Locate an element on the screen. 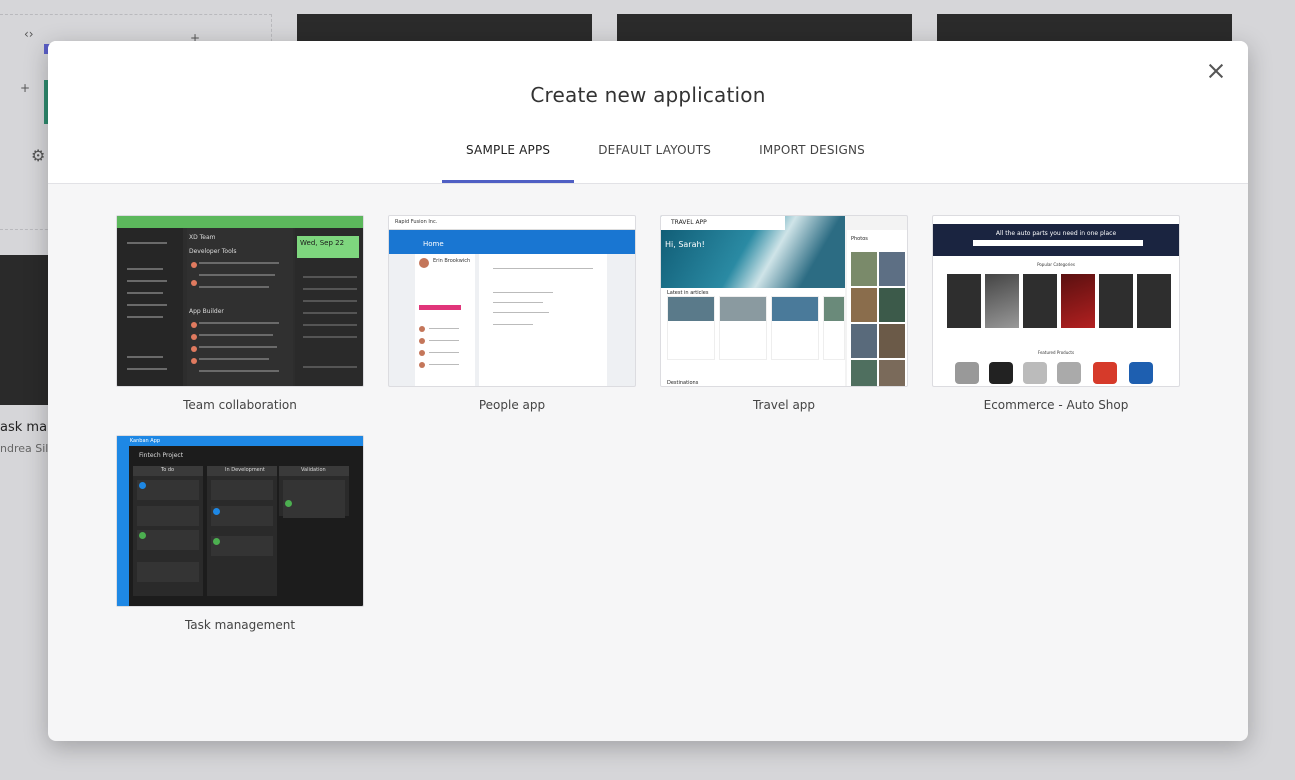 The height and width of the screenshot is (780, 1295). thumb-date: Wed, Sep 22 is located at coordinates (328, 247).